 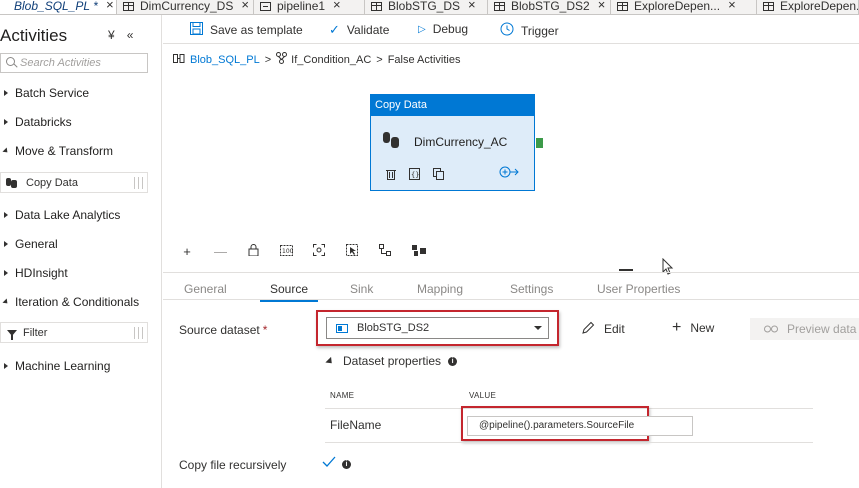 I want to click on tab-general: General, so click(x=205, y=289).